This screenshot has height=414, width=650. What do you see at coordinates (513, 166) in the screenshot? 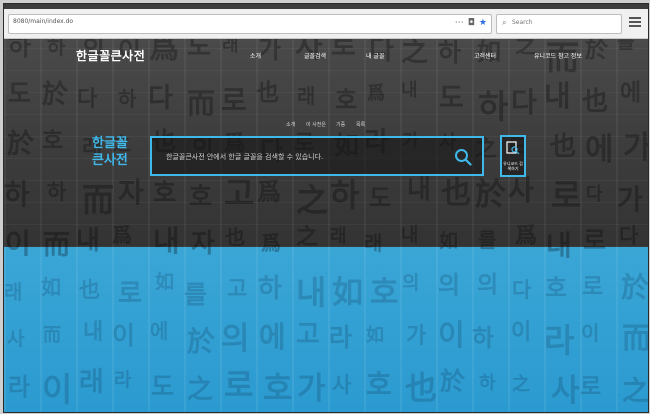
I see `unicode-search-label: 유니코드 검색하기` at bounding box center [513, 166].